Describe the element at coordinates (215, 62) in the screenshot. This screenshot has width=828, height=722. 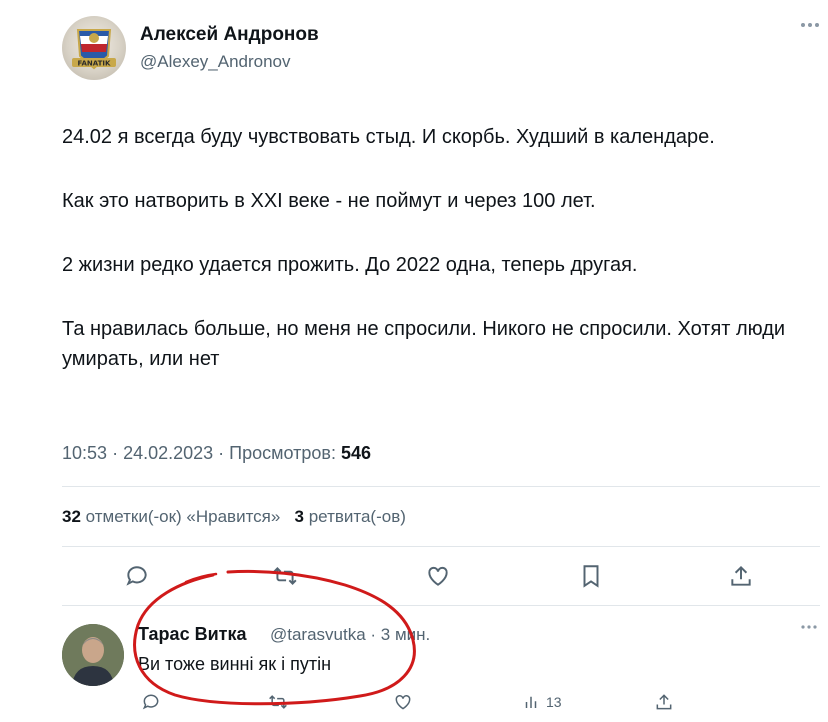
I see `author-handle: @Alexey_Andronov` at that location.